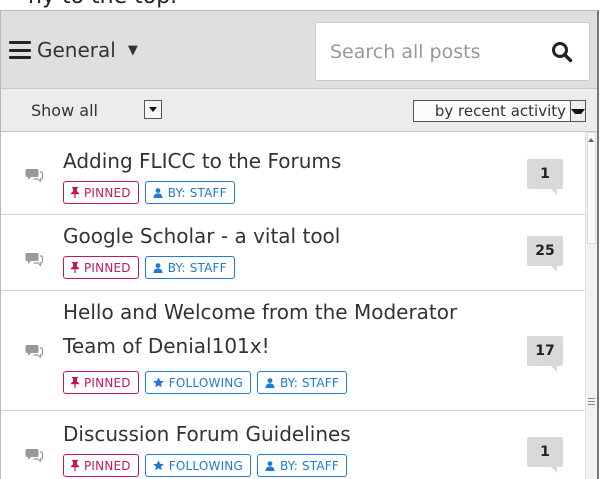 The image size is (610, 479). I want to click on search-box, so click(452, 51).